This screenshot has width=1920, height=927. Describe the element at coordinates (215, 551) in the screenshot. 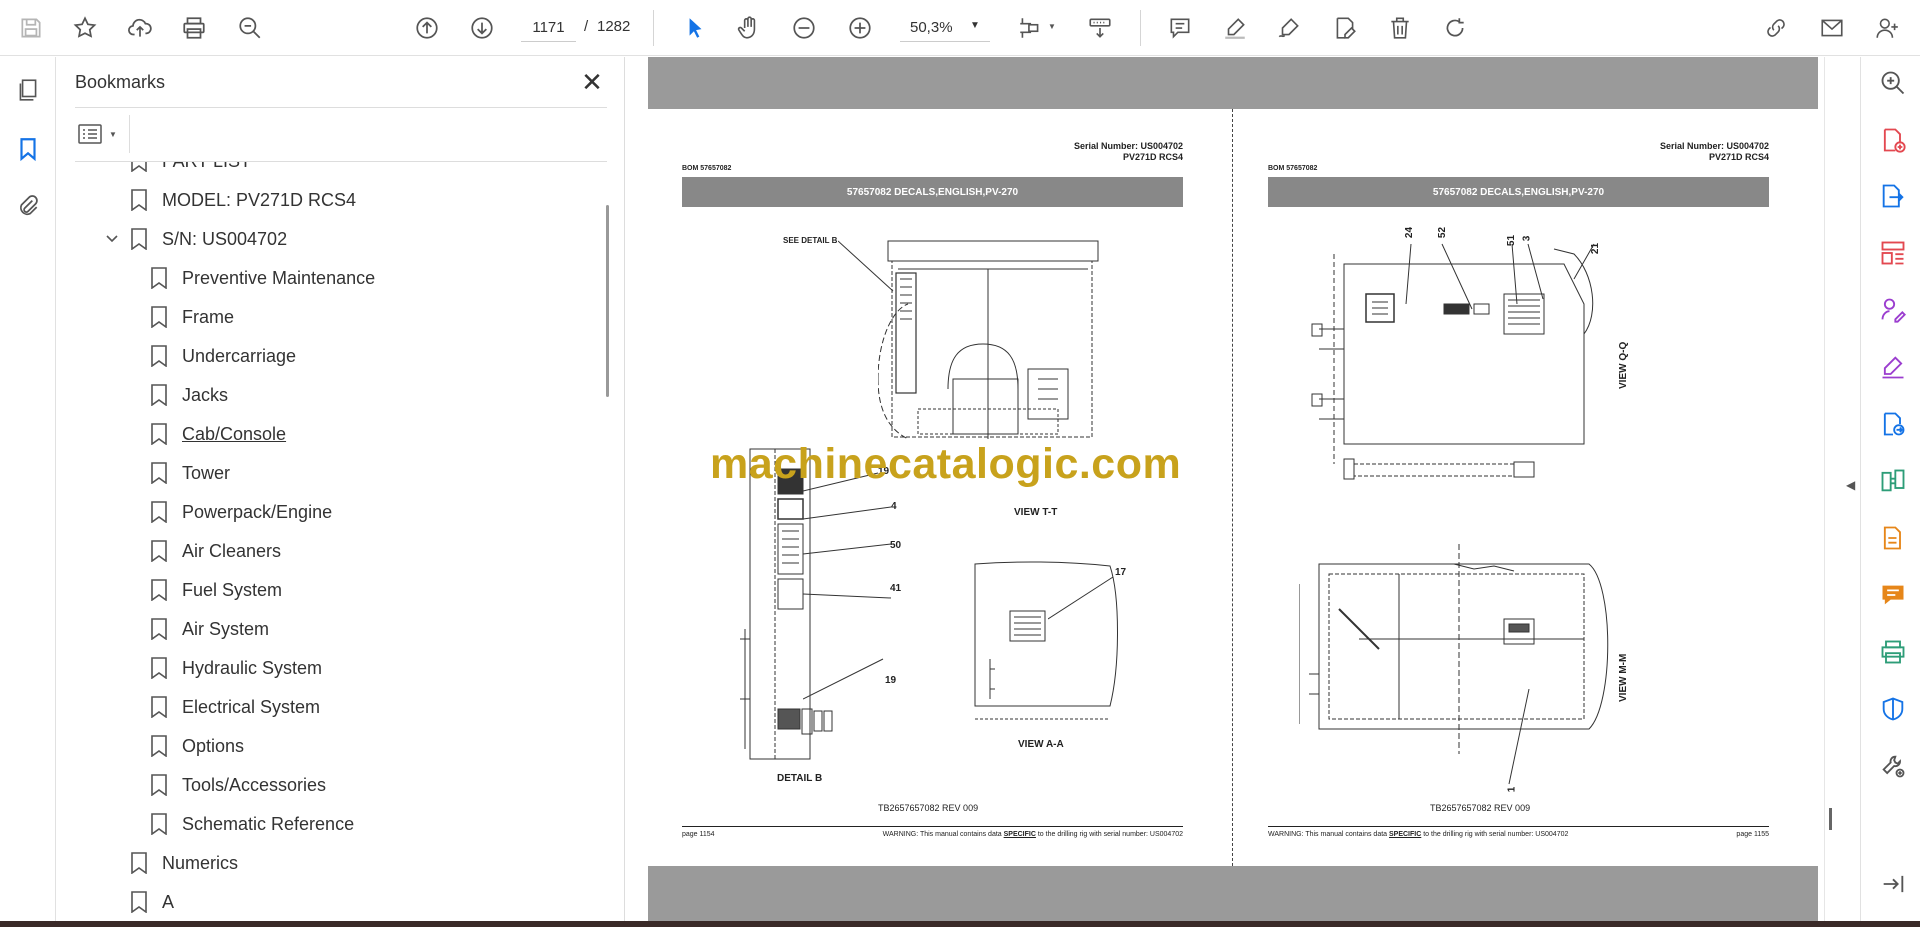

I see `bookmark-item: Air Cleaners` at that location.